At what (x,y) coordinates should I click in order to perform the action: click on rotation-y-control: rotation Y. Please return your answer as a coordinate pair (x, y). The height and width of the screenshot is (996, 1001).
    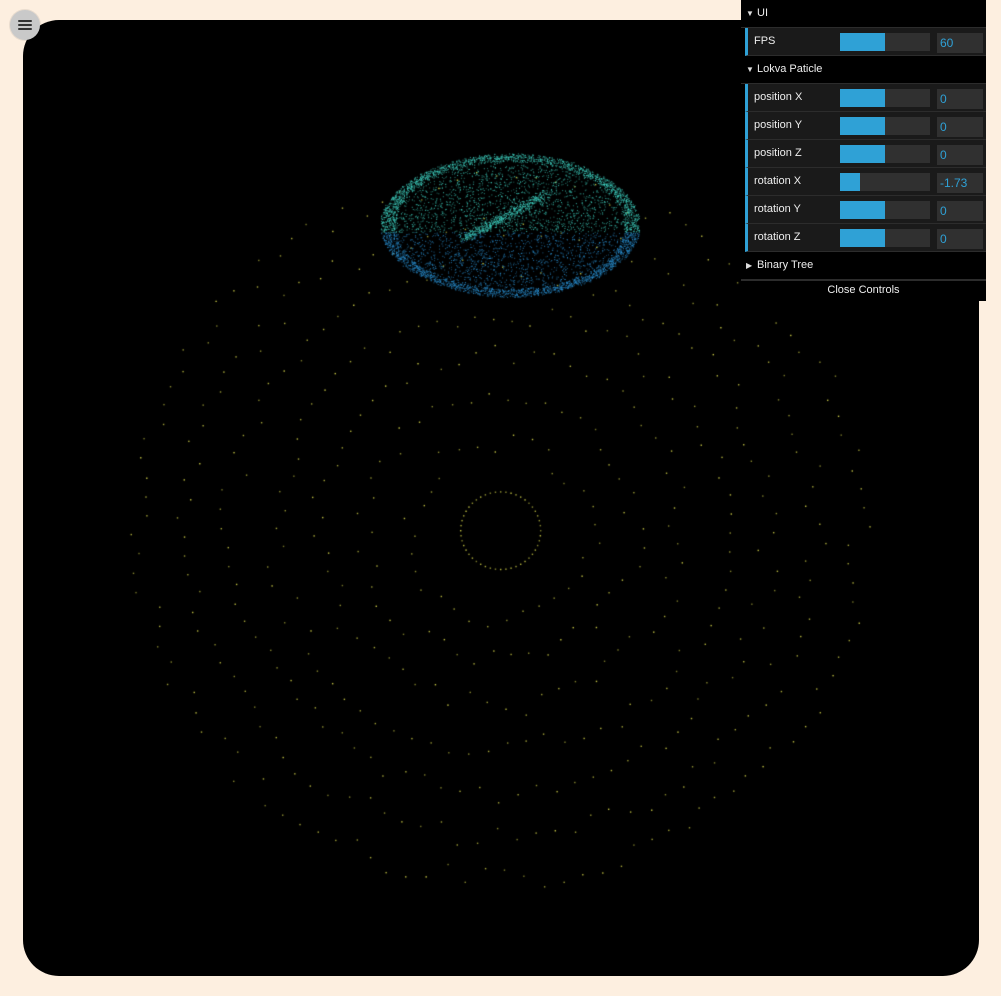
    Looking at the image, I should click on (865, 210).